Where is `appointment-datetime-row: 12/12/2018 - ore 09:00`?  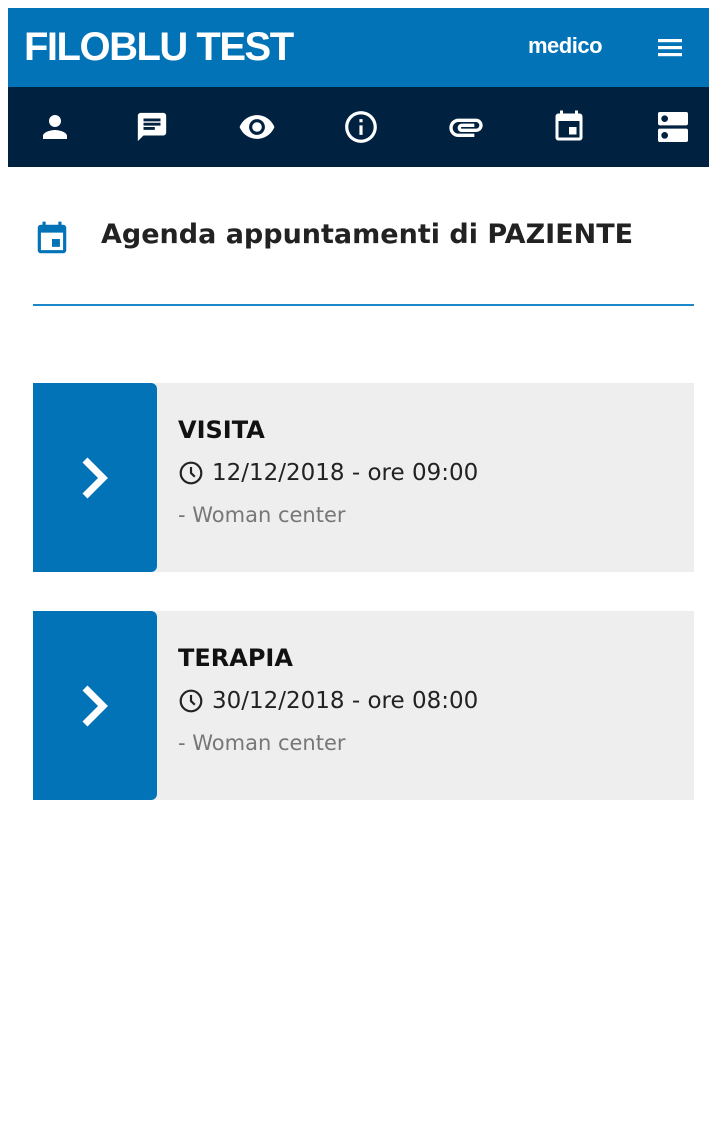
appointment-datetime-row: 12/12/2018 - ore 09:00 is located at coordinates (328, 473).